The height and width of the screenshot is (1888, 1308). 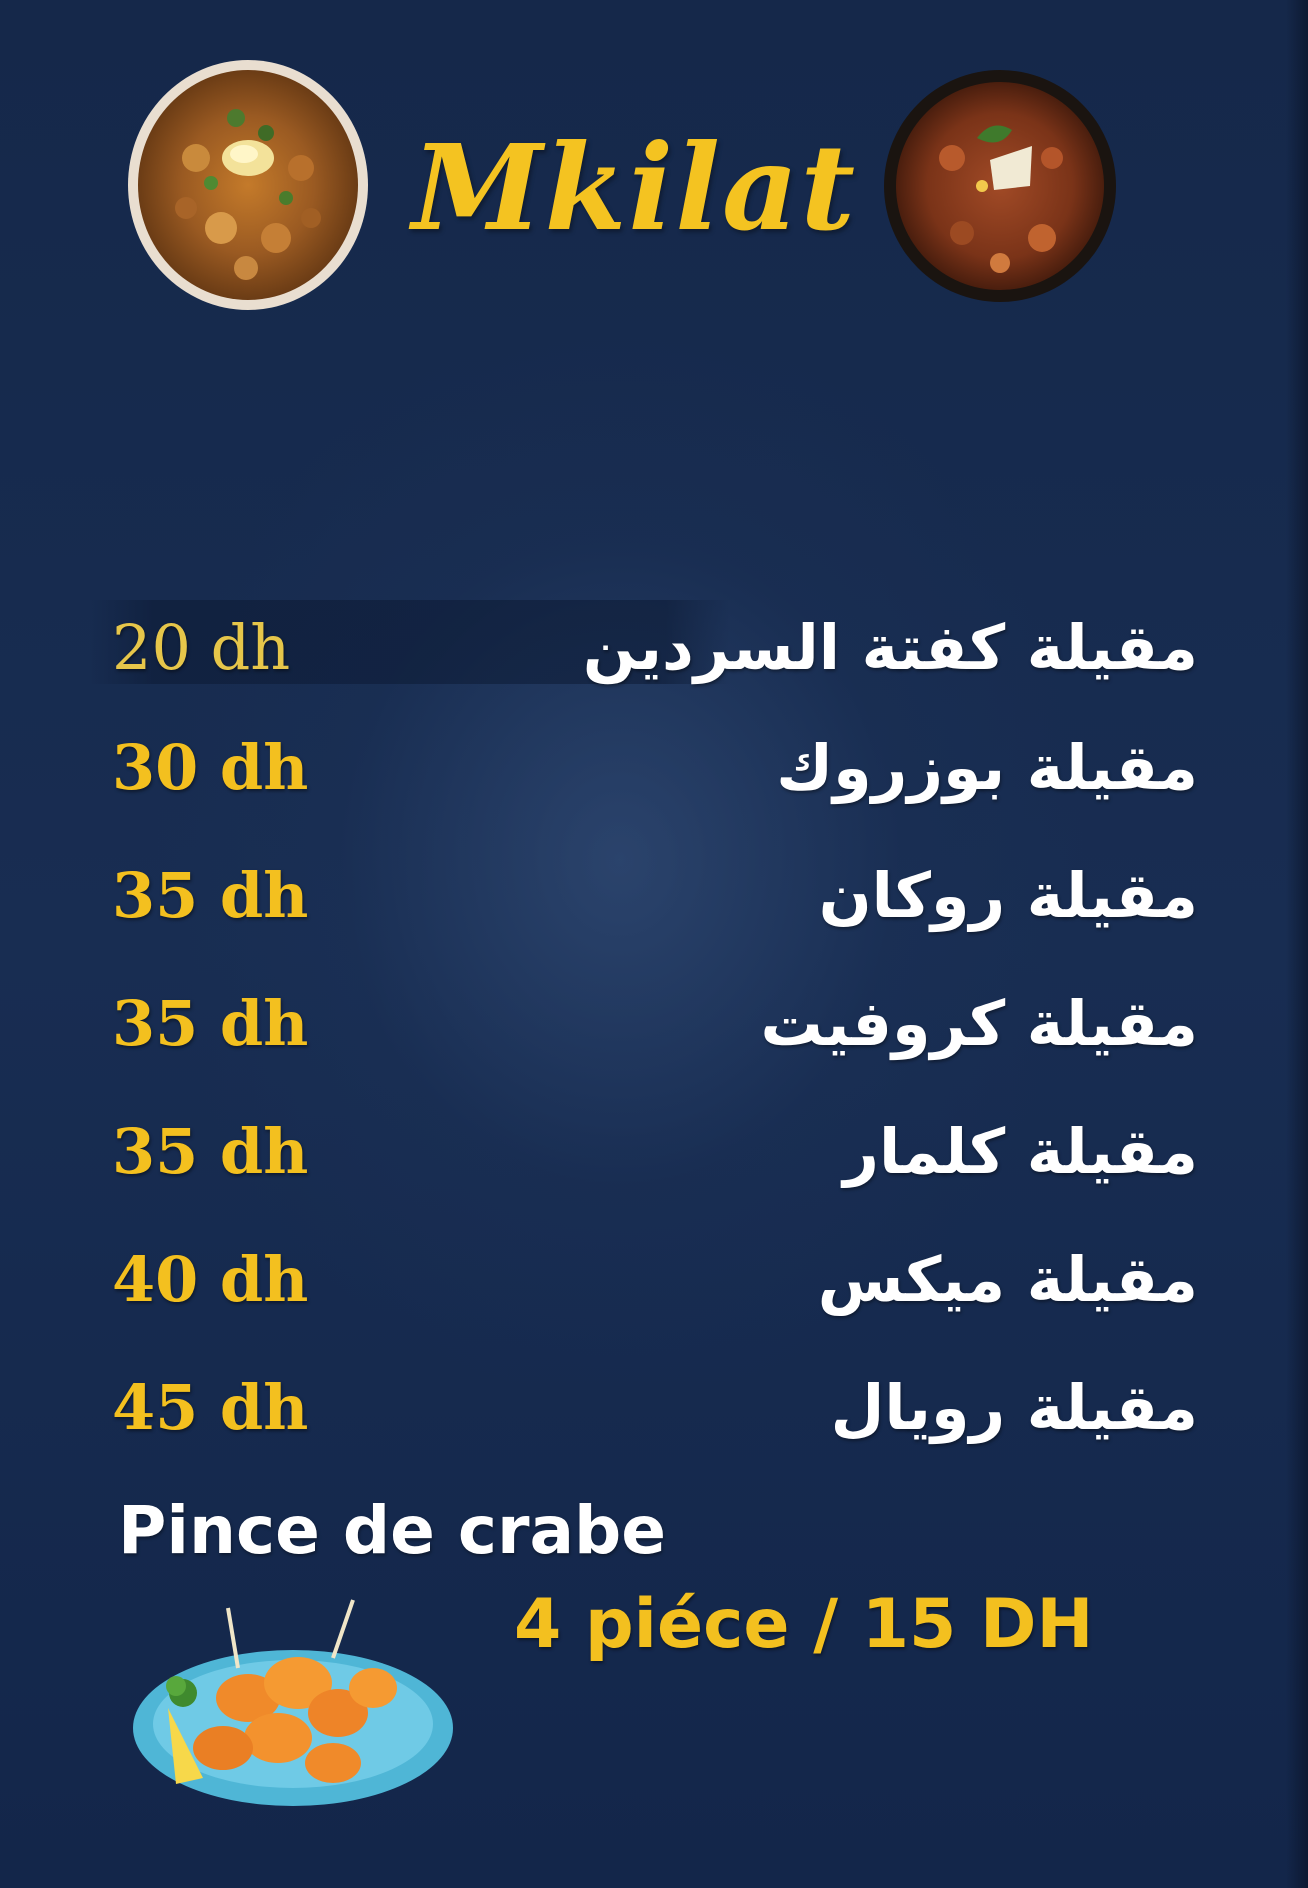 I want to click on list-item: 35 dh مقيلة روكان, so click(x=654, y=896).